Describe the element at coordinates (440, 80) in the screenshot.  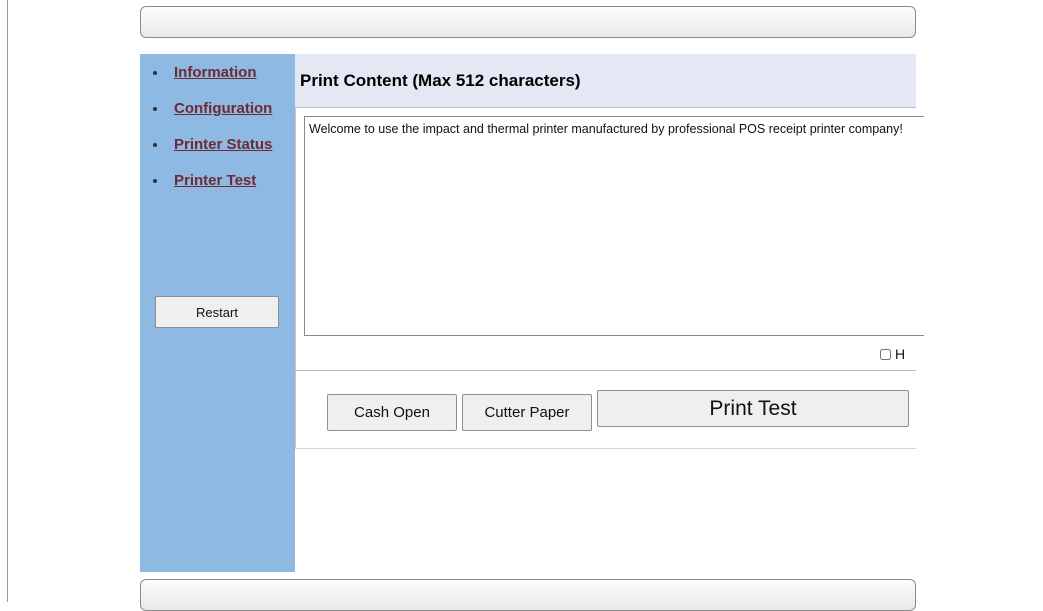
I see `page-title: Print Content (Max 512 characters)` at that location.